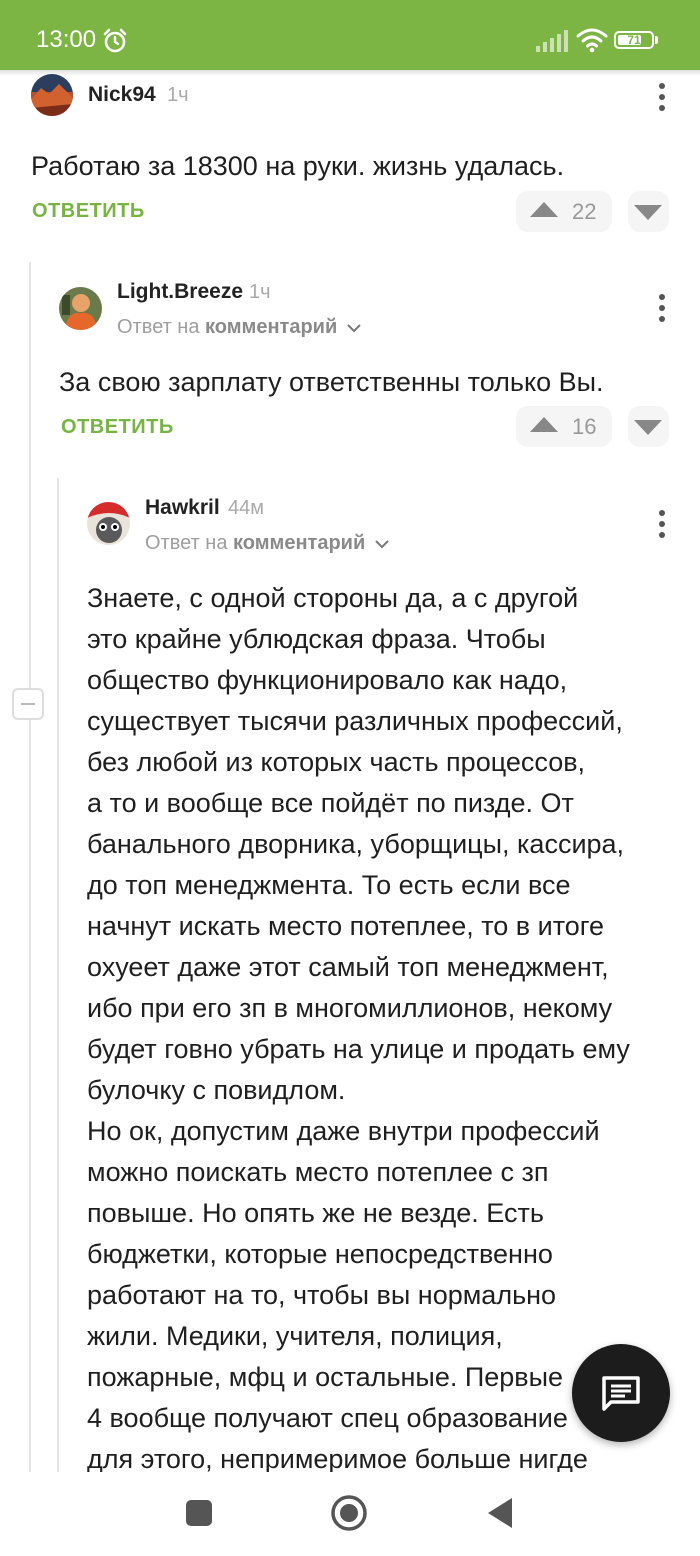 The height and width of the screenshot is (1556, 700). Describe the element at coordinates (331, 382) in the screenshot. I see `comment-text: За свою зарплату ответственны только Вы.` at that location.